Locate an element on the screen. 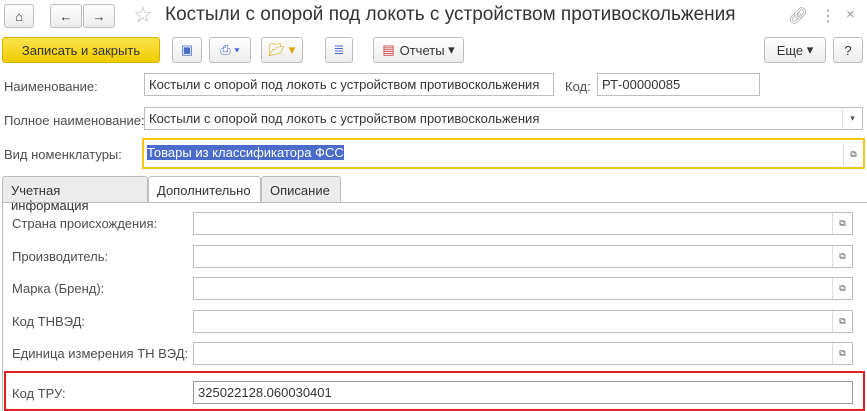 The height and width of the screenshot is (411, 867). tab-additional: Дополнительно is located at coordinates (204, 189).